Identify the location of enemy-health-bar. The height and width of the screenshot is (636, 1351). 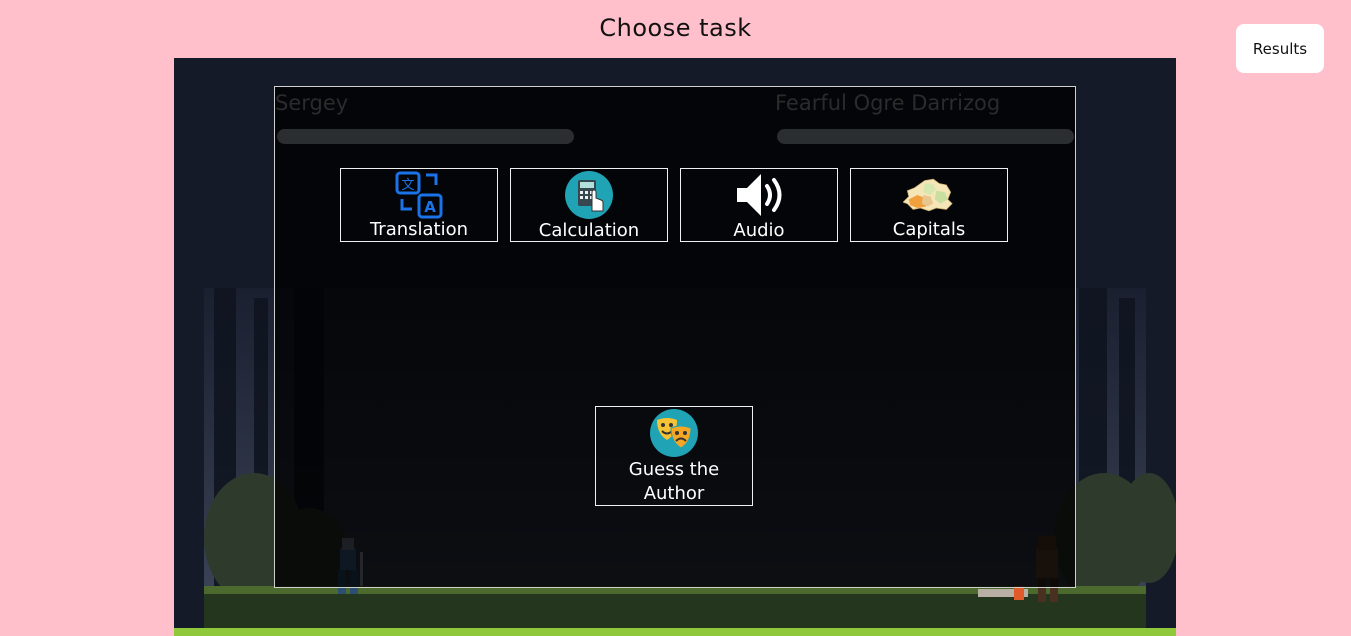
(925, 136).